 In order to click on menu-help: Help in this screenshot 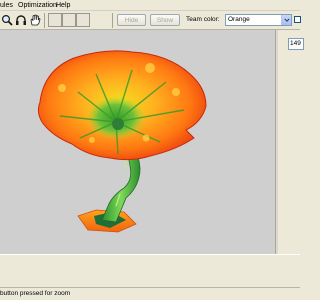, I will do `click(63, 5)`.